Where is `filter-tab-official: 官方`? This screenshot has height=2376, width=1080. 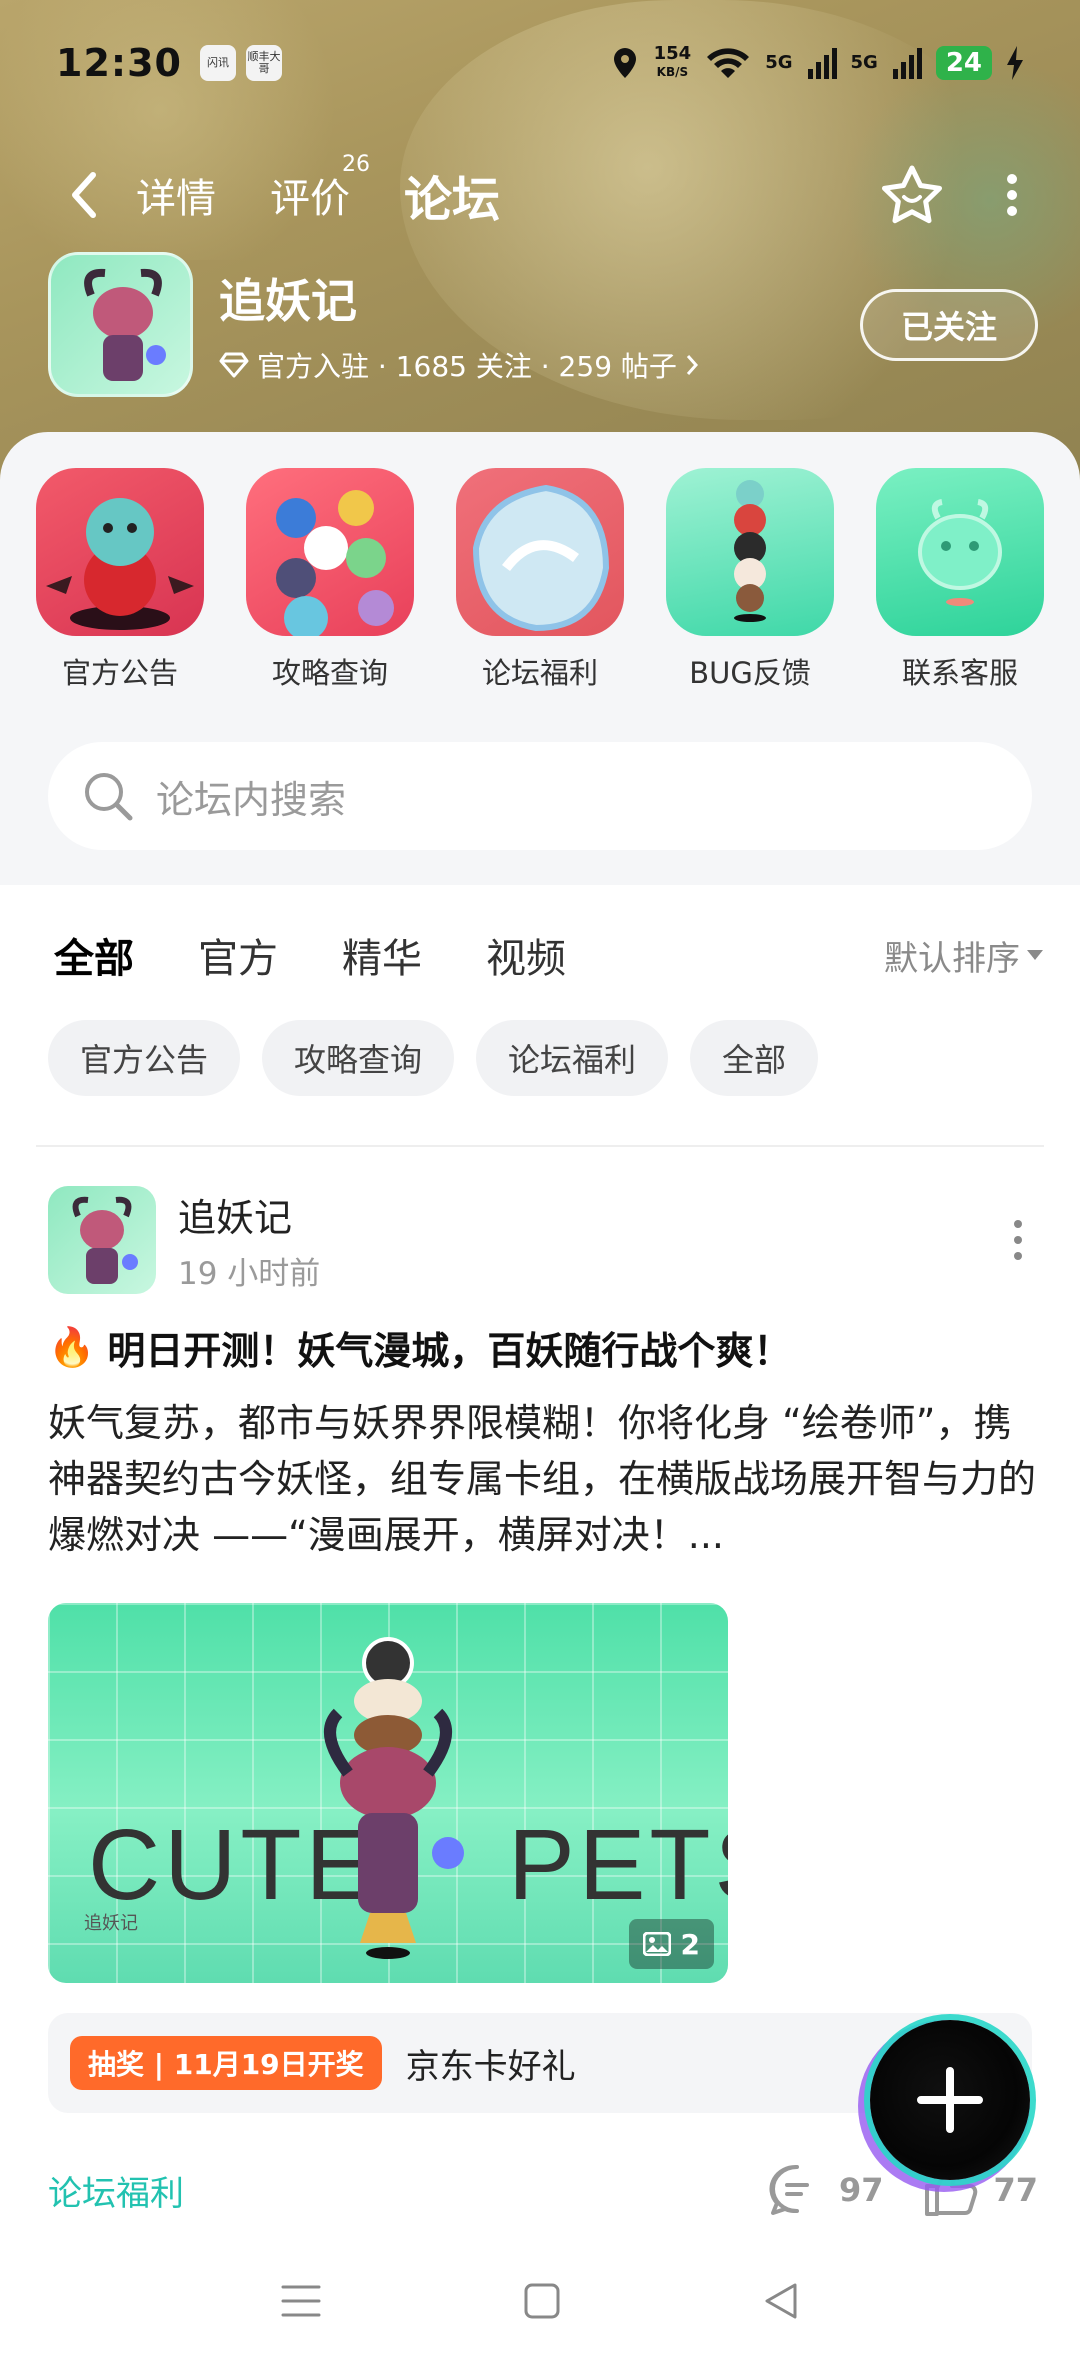 filter-tab-official: 官方 is located at coordinates (238, 955).